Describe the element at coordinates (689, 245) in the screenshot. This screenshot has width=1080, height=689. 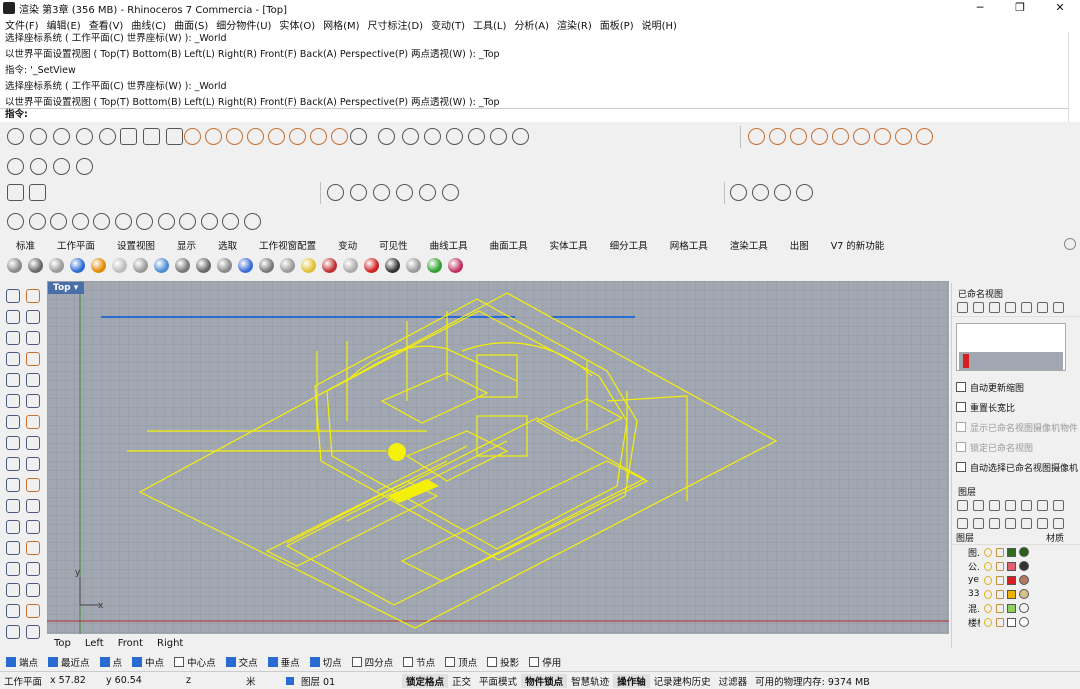
I see `toolbar-tab: 网格工具` at that location.